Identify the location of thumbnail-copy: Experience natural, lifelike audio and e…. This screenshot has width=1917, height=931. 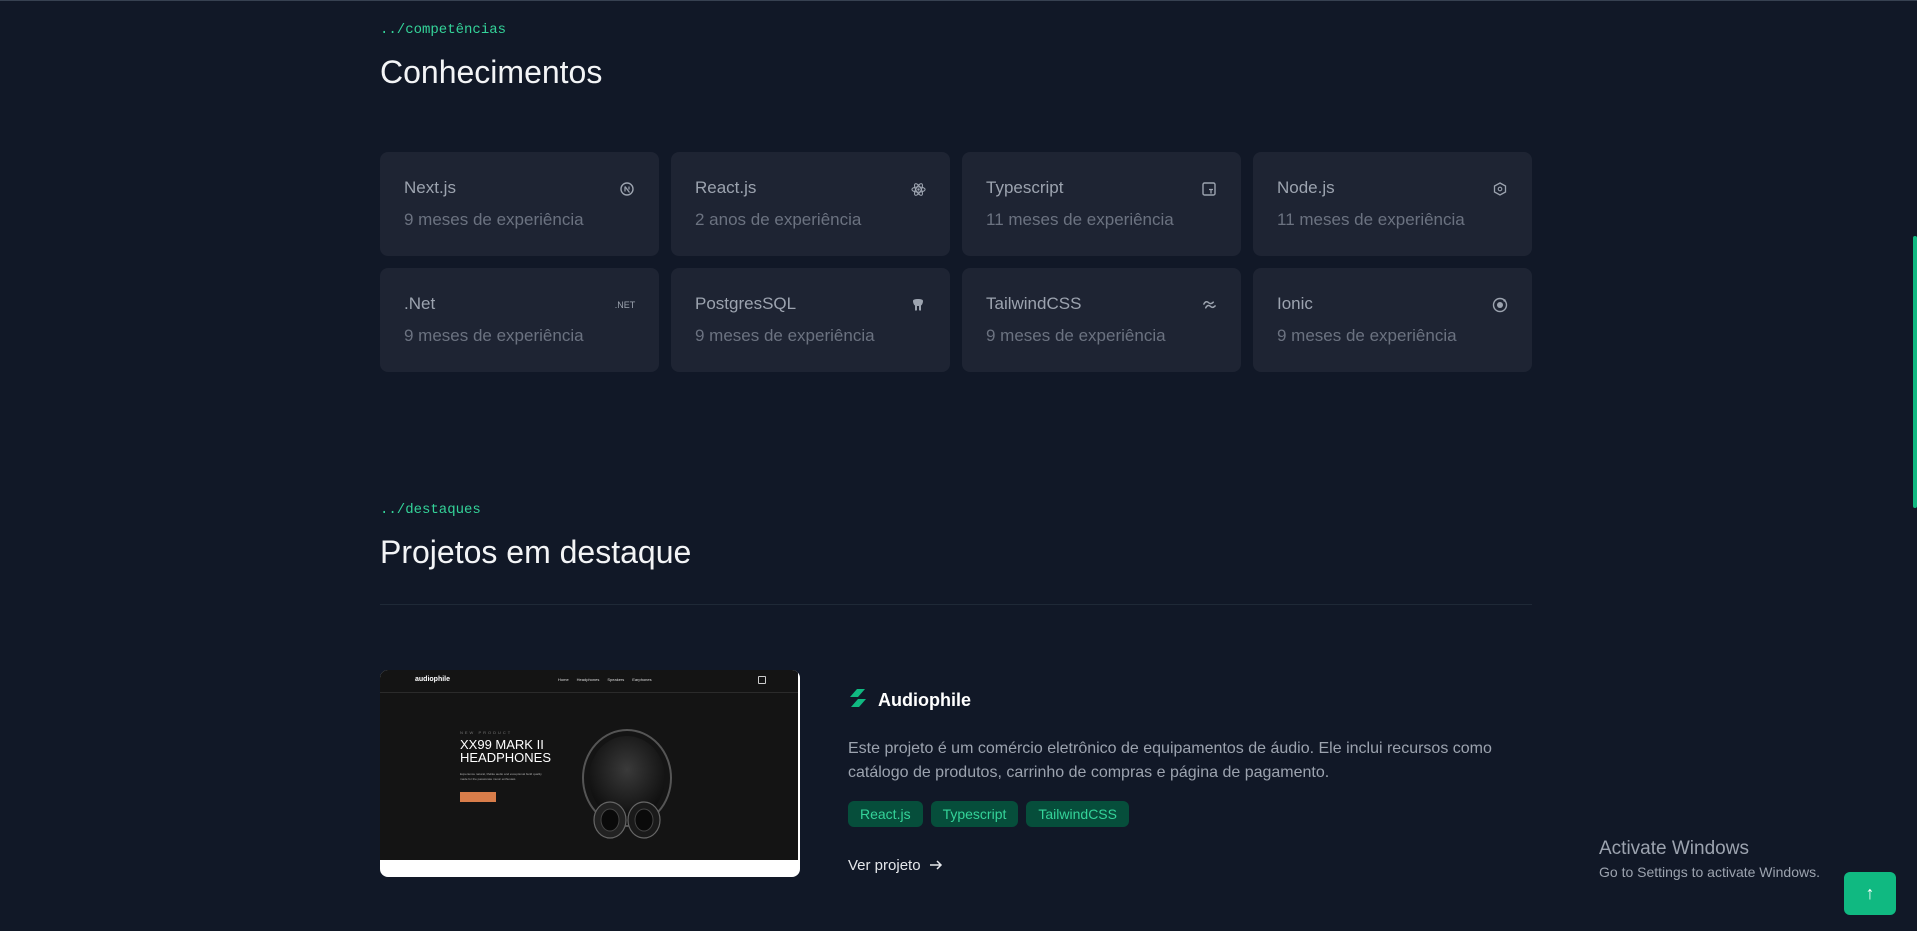
(501, 776).